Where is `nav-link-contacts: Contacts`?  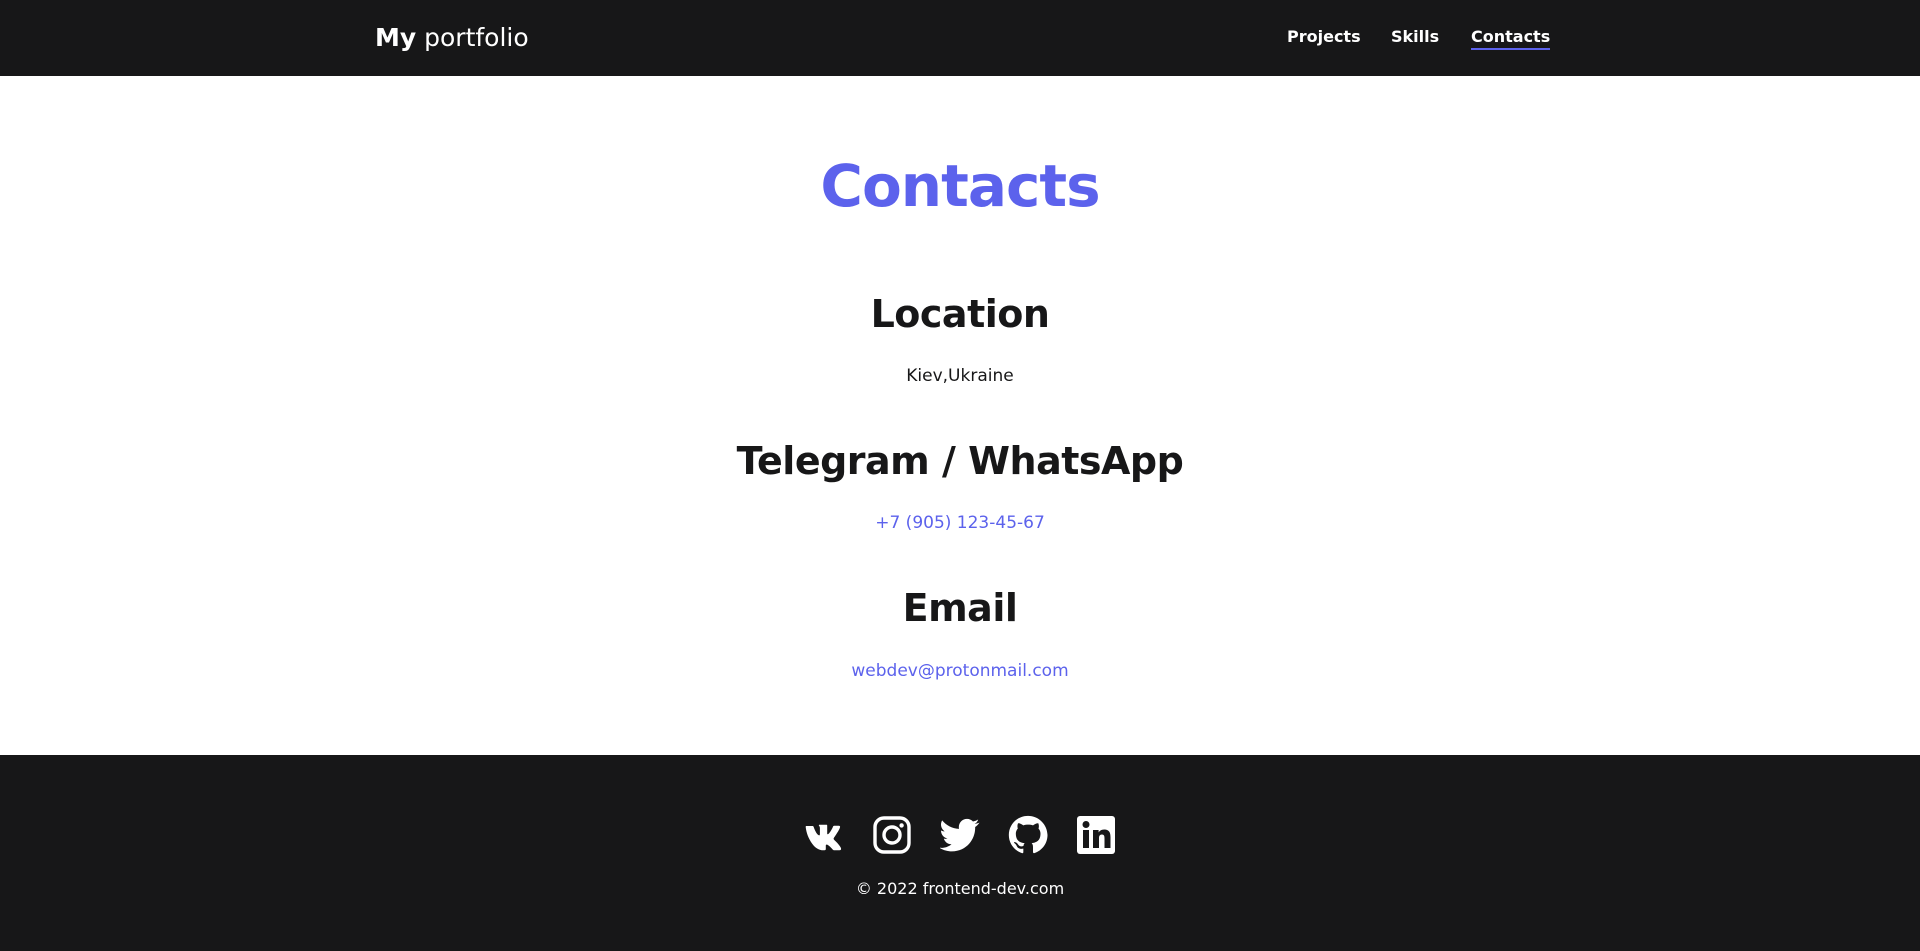
nav-link-contacts: Contacts is located at coordinates (1511, 38).